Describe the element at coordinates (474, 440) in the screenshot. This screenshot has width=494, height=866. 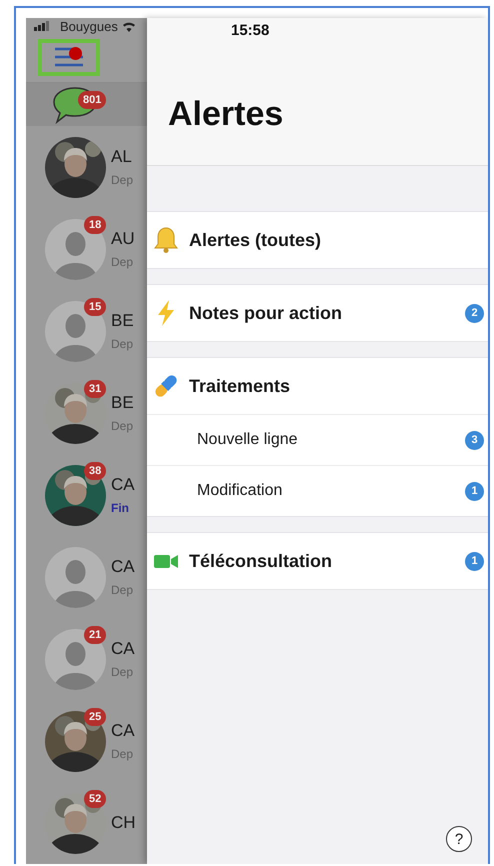
I see `count-badge: 3` at that location.